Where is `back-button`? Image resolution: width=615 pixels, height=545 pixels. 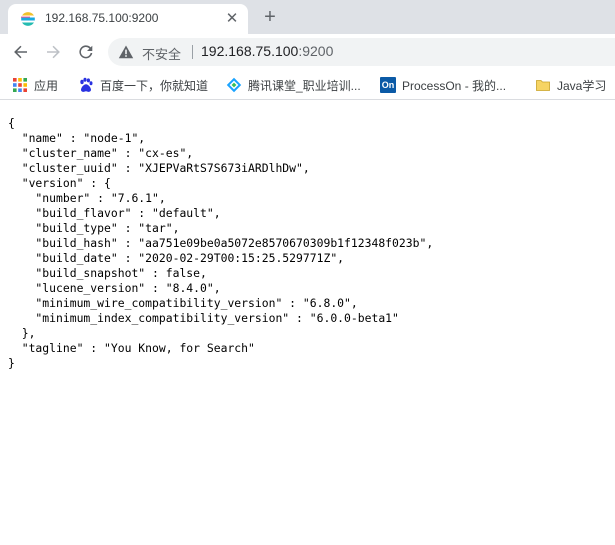
back-button is located at coordinates (21, 52).